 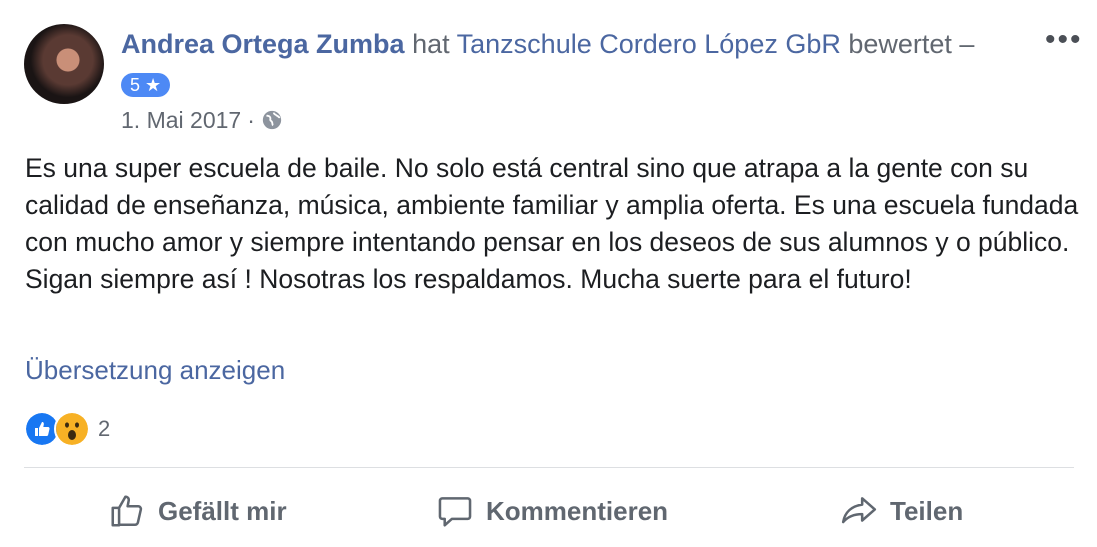 I want to click on author-name-link: Andrea Ortega Zumba, so click(x=263, y=44).